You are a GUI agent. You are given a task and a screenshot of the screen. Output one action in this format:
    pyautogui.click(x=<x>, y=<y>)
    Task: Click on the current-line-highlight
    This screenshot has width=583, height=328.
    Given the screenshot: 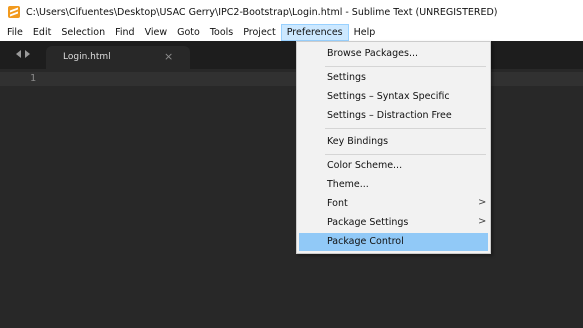 What is the action you would take?
    pyautogui.click(x=291, y=79)
    